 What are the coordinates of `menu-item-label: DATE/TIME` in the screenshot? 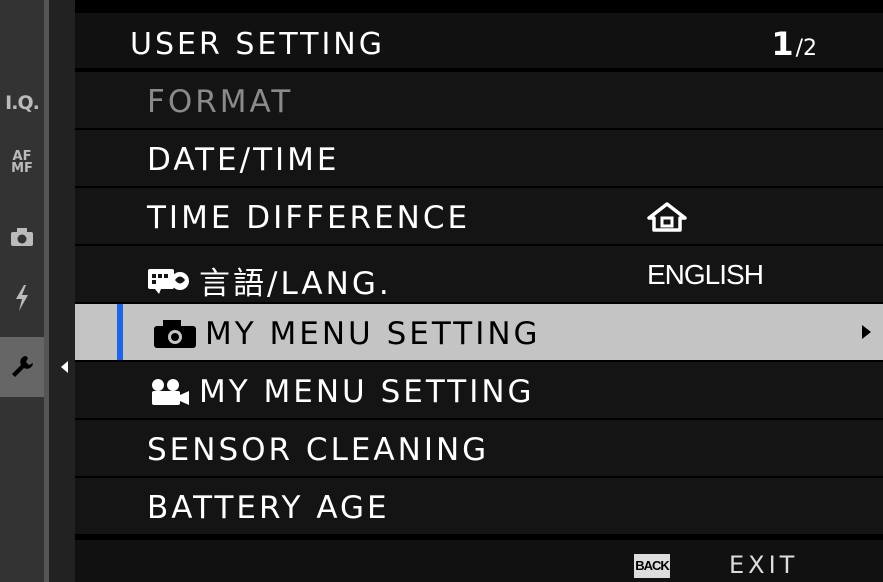 It's located at (243, 160).